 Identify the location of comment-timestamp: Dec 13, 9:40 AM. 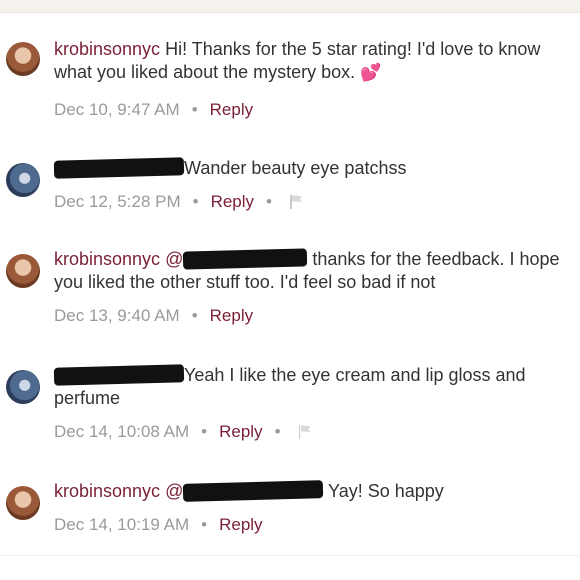
(117, 315).